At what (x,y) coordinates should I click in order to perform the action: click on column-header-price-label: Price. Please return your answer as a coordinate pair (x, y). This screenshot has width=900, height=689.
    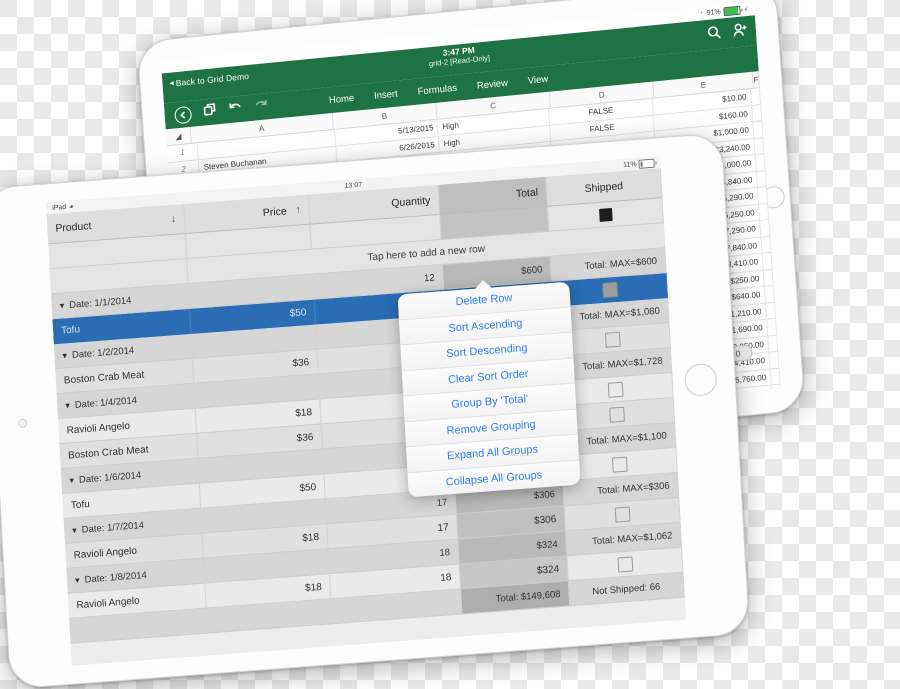
    Looking at the image, I should click on (275, 212).